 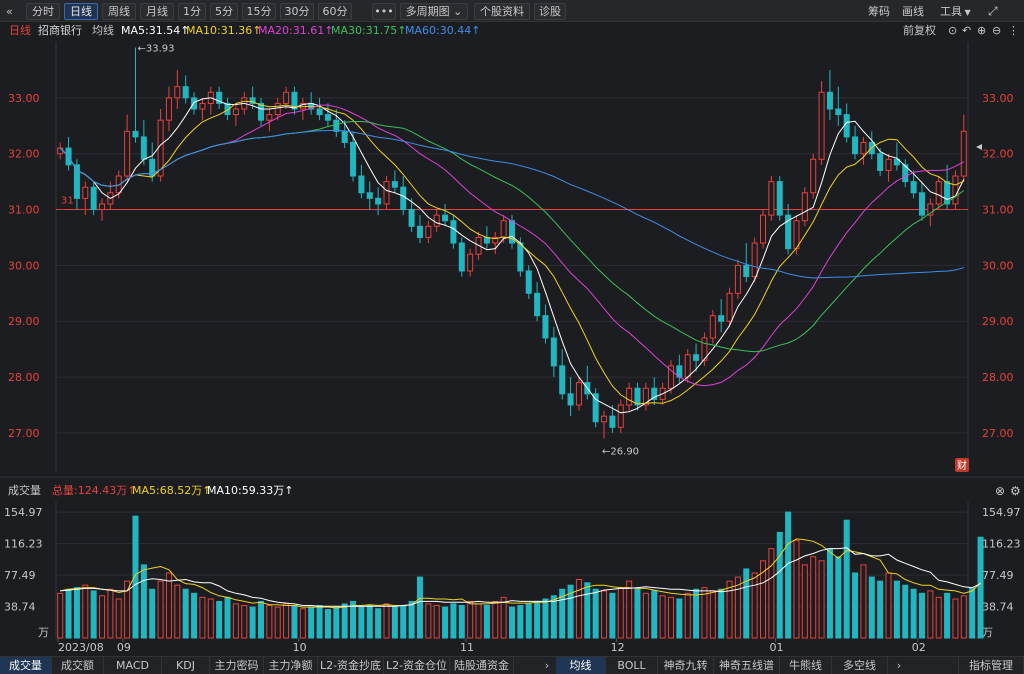 What do you see at coordinates (686, 665) in the screenshot?
I see `indicator-tab-right-2: 神奇九转` at bounding box center [686, 665].